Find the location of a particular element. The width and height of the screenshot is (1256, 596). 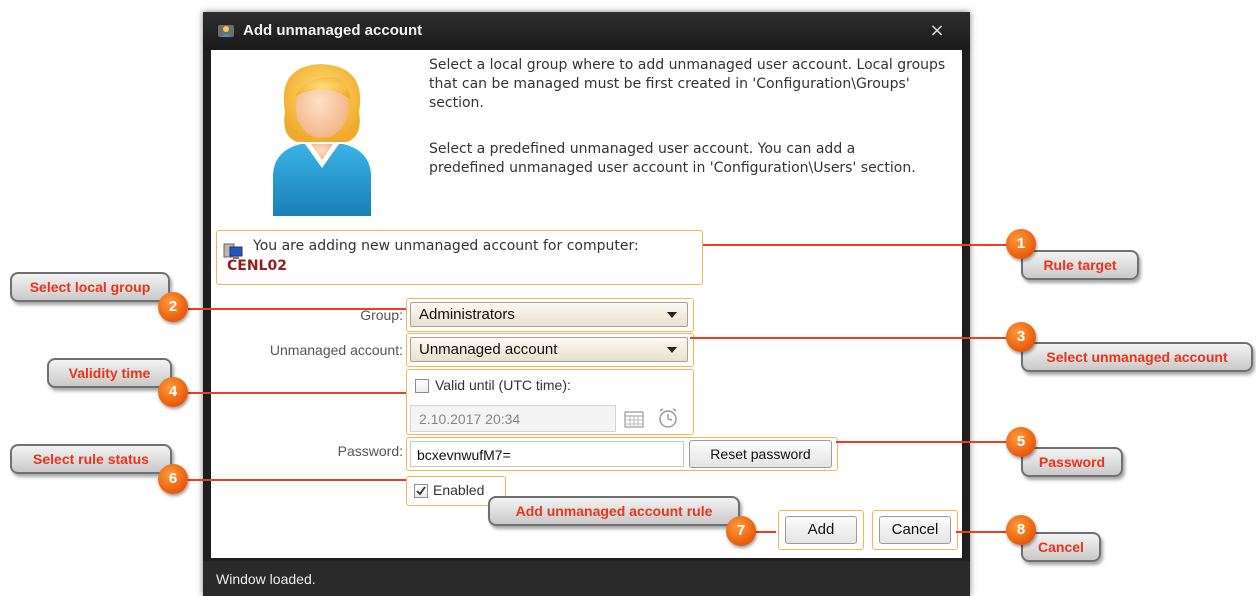

unmanaged-account-select: Unmanaged account is located at coordinates (549, 349).